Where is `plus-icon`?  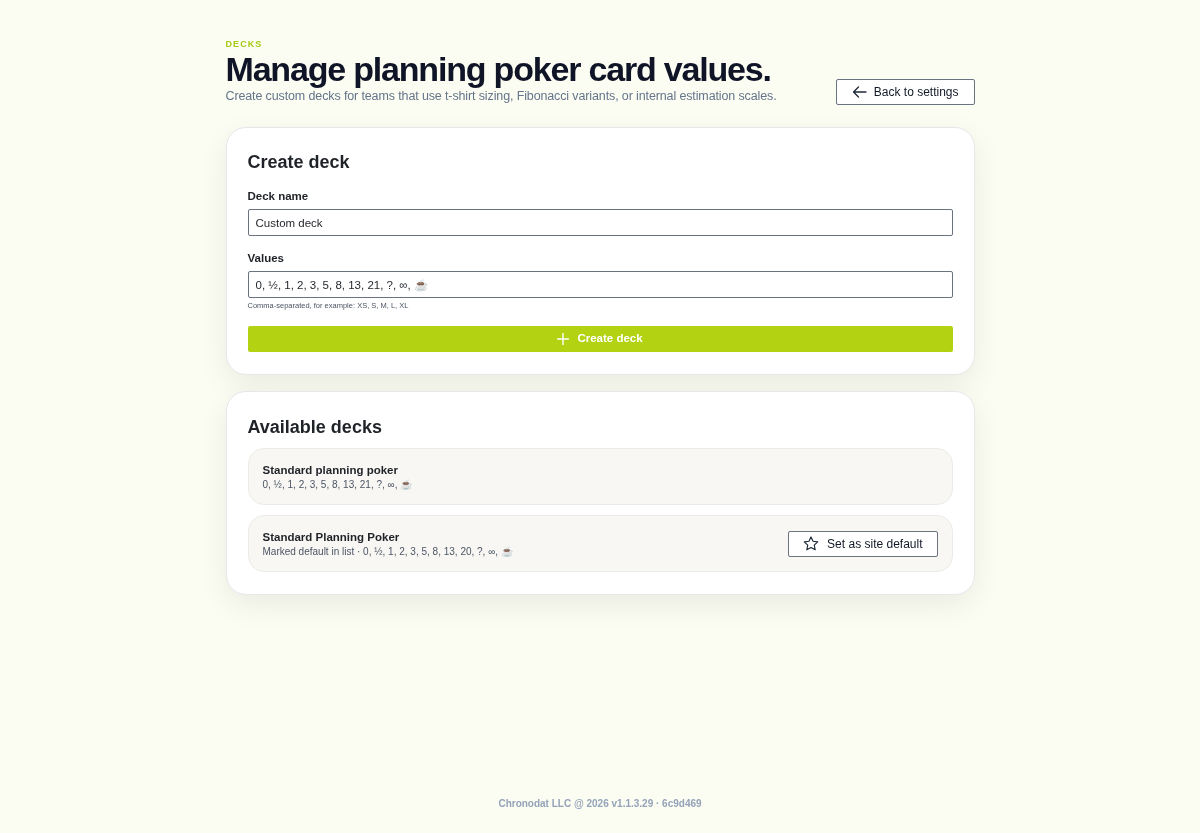
plus-icon is located at coordinates (563, 339).